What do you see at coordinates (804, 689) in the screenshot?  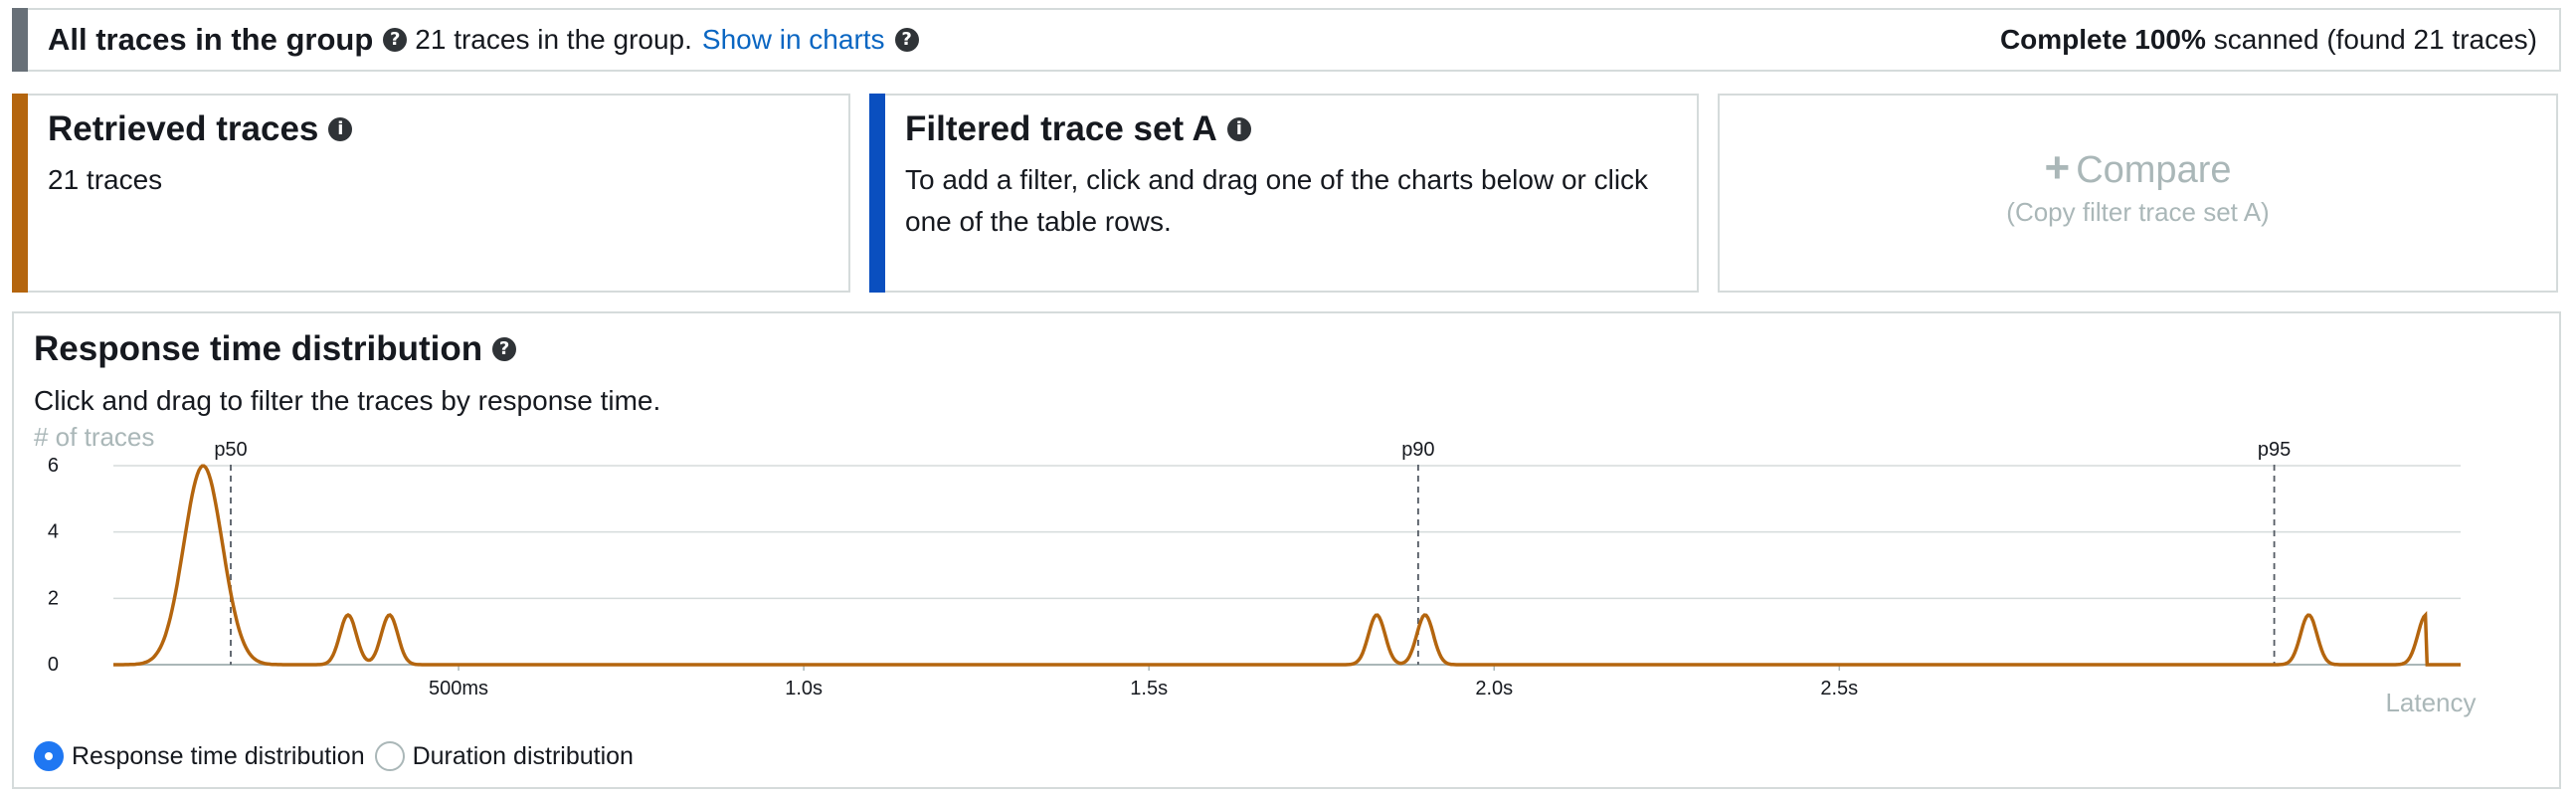 I see `x-tick-label: 1.0s` at bounding box center [804, 689].